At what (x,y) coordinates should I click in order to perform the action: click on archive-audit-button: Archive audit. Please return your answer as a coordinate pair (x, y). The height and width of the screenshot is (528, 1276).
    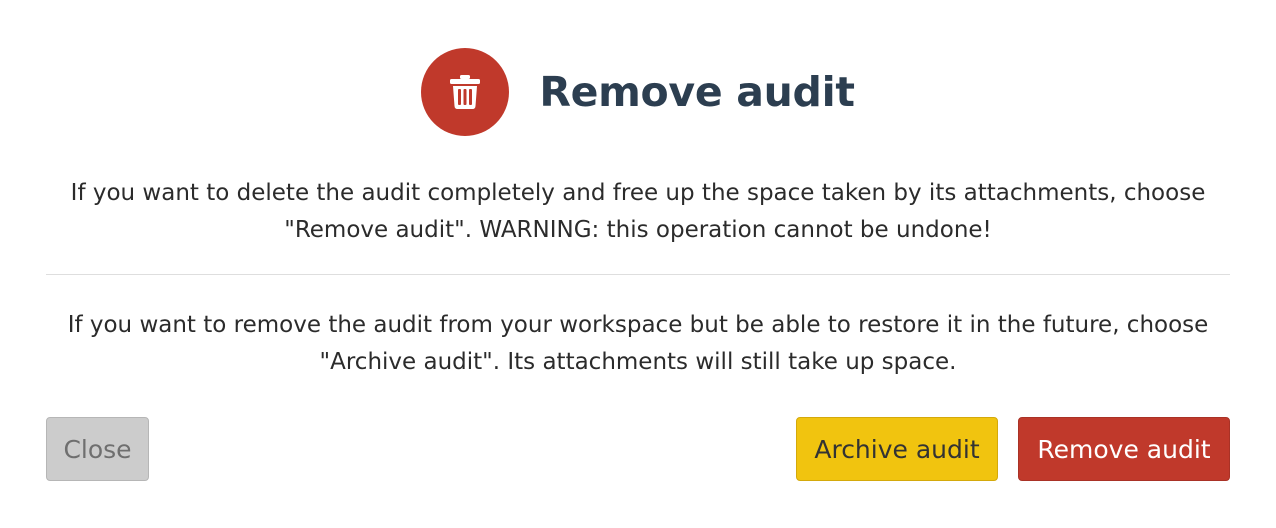
    Looking at the image, I should click on (897, 449).